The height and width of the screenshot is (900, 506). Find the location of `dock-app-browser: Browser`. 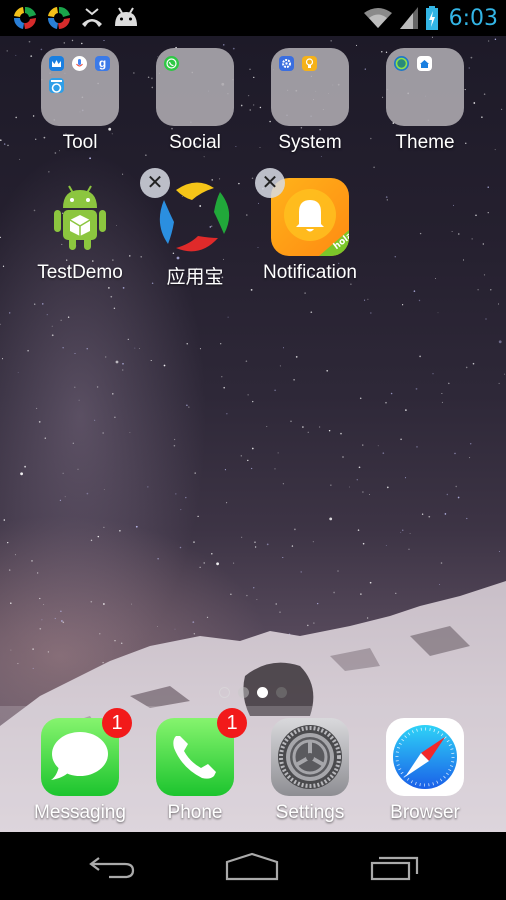

dock-app-browser: Browser is located at coordinates (425, 771).